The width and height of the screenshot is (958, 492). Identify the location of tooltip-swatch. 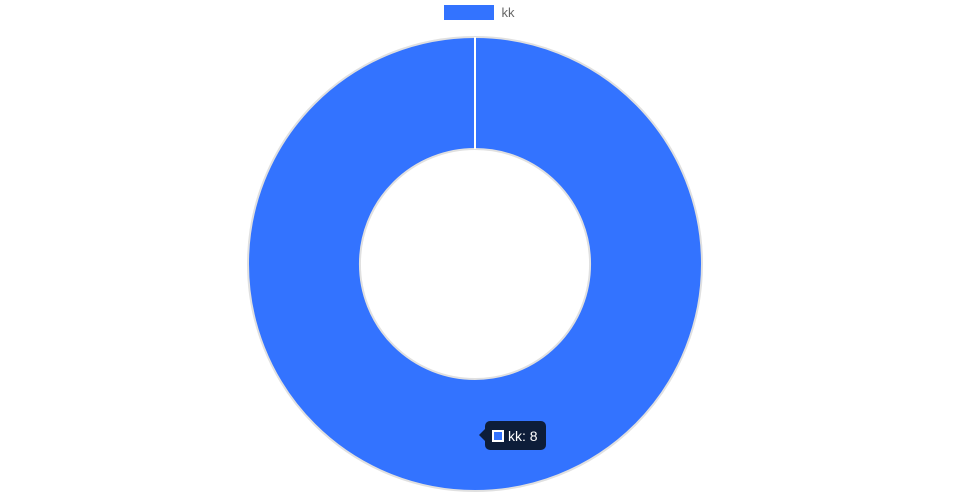
(498, 435).